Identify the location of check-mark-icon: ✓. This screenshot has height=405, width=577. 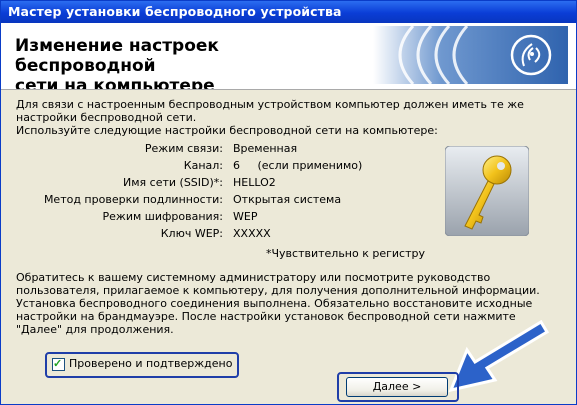
(58, 364).